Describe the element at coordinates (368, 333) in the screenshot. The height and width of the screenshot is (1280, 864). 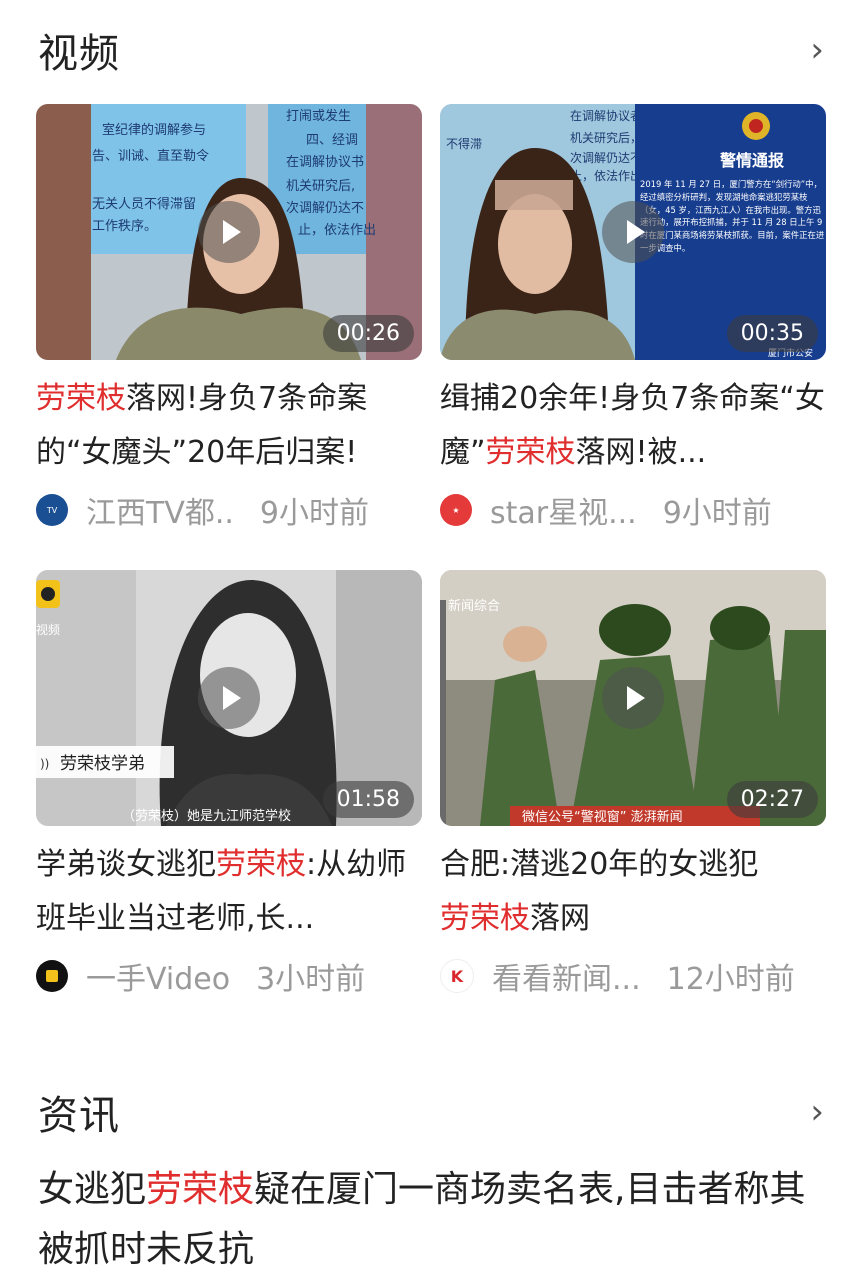
I see `video-duration: 00:26` at that location.